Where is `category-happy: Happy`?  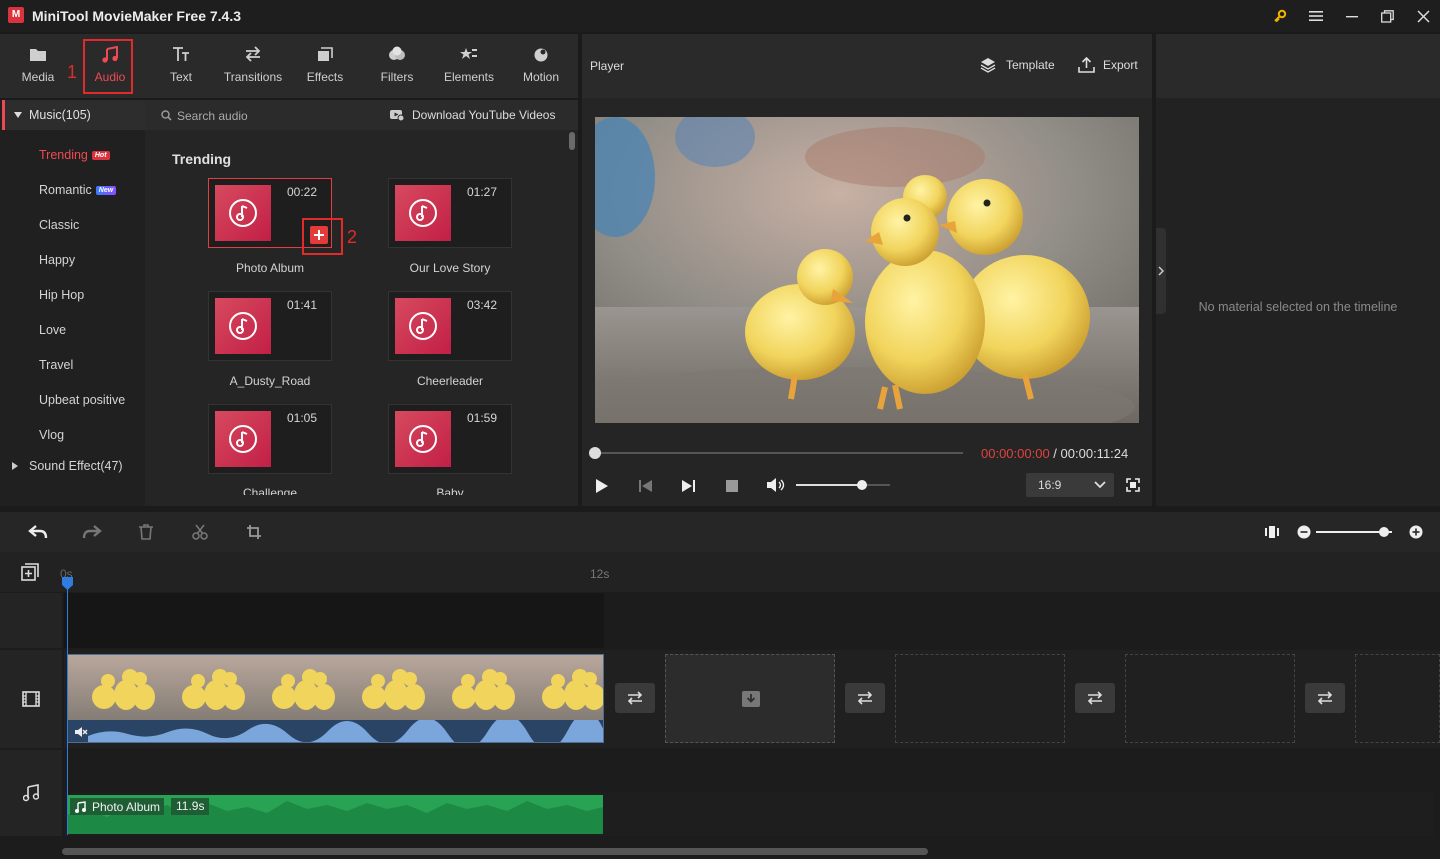
category-happy: Happy is located at coordinates (57, 260).